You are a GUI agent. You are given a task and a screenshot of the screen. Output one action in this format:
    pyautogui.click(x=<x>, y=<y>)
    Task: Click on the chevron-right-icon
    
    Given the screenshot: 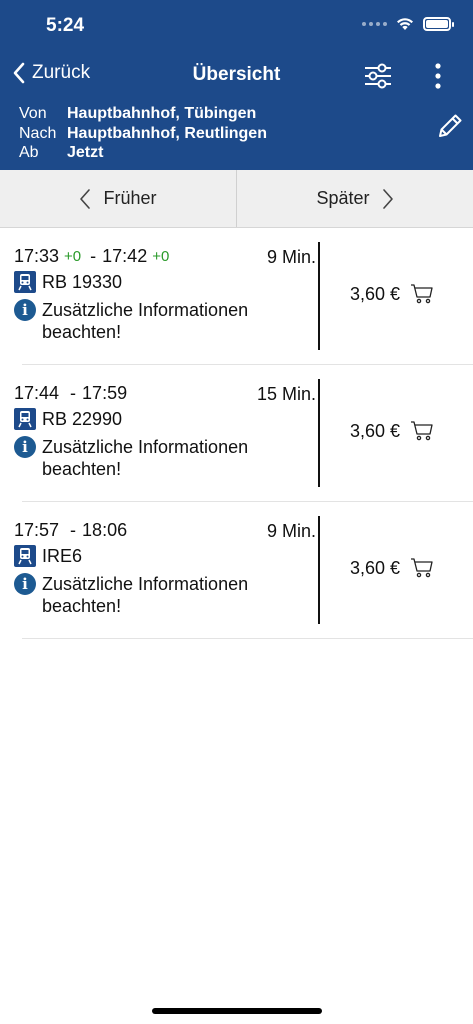 What is the action you would take?
    pyautogui.click(x=387, y=198)
    